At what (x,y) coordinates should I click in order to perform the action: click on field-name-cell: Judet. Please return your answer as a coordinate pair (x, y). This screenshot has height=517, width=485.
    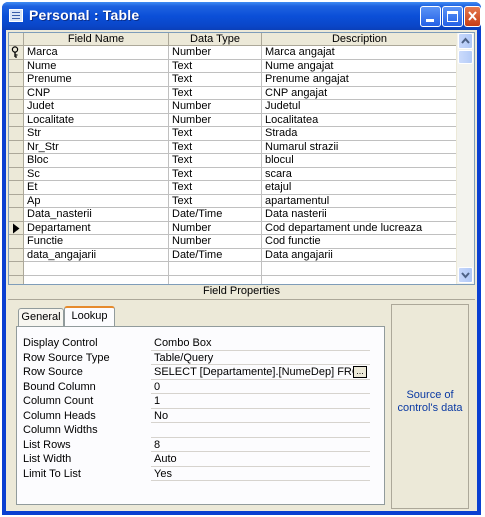
    Looking at the image, I should click on (96, 107).